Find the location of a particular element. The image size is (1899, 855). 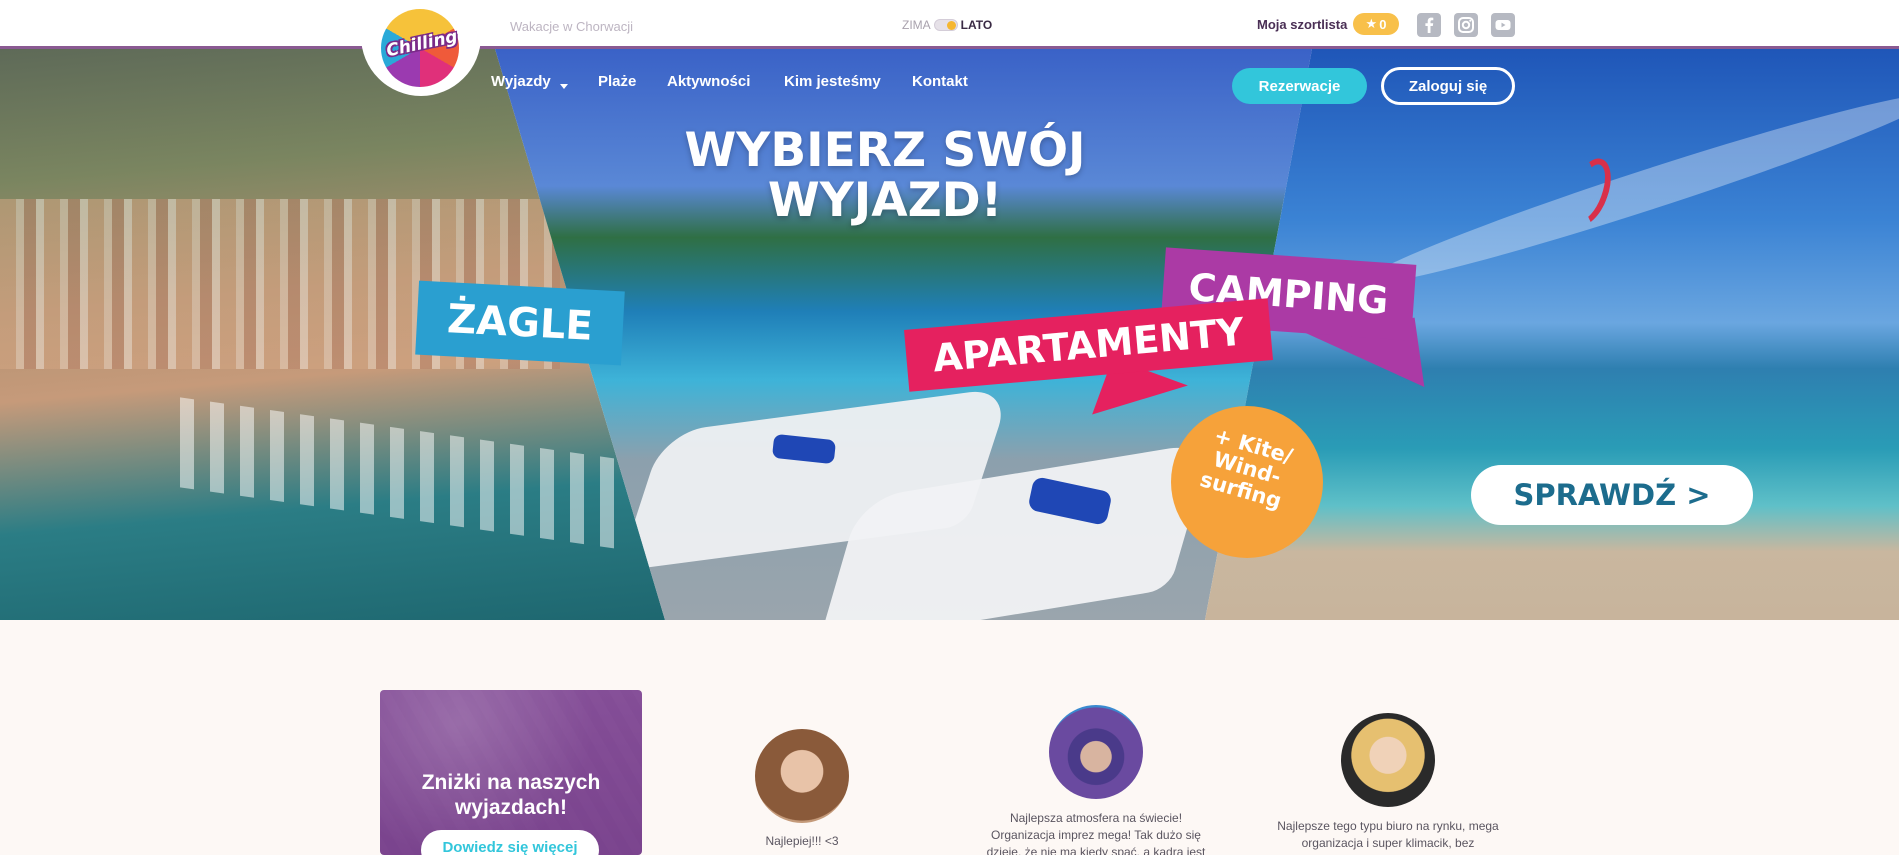

nav-item-trips: Wyjazdy is located at coordinates (521, 81).